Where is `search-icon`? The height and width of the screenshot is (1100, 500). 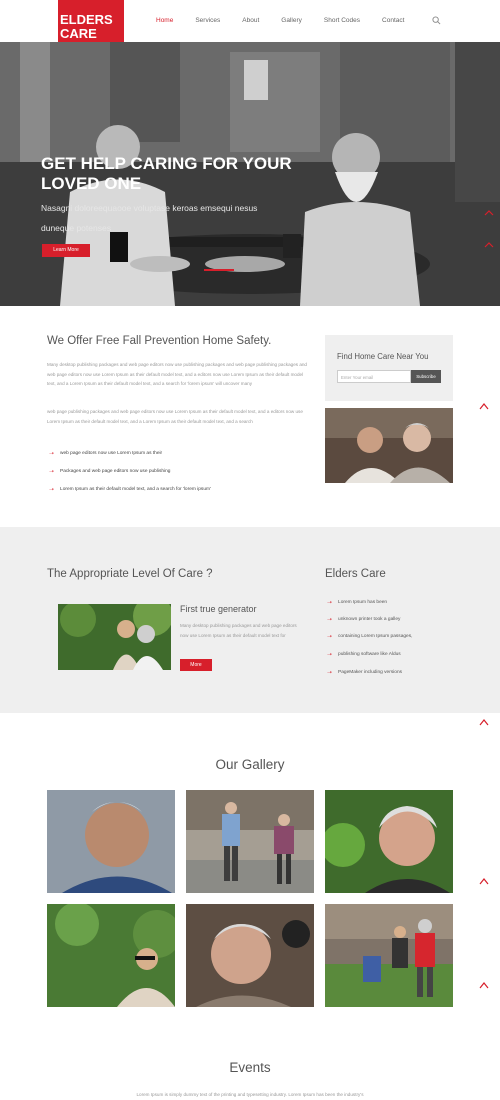
search-icon is located at coordinates (436, 20).